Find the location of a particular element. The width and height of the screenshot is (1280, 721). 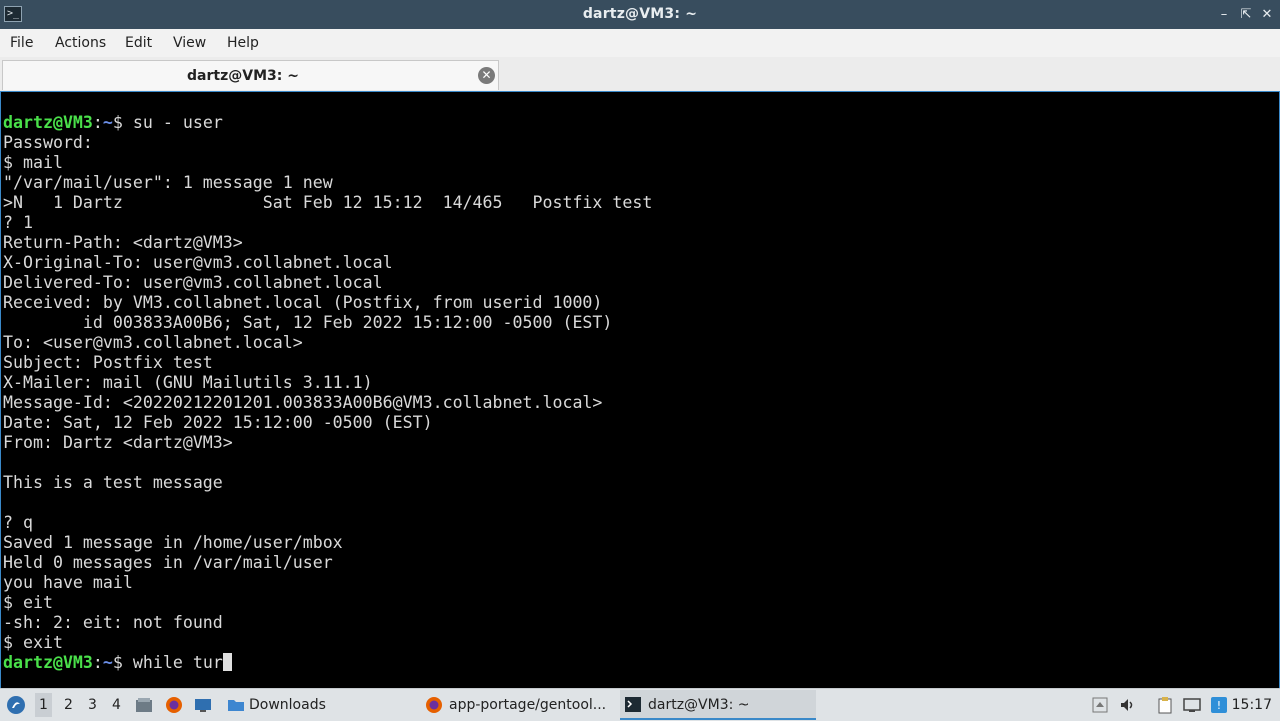

output-text: ? 1 is located at coordinates (18, 222).